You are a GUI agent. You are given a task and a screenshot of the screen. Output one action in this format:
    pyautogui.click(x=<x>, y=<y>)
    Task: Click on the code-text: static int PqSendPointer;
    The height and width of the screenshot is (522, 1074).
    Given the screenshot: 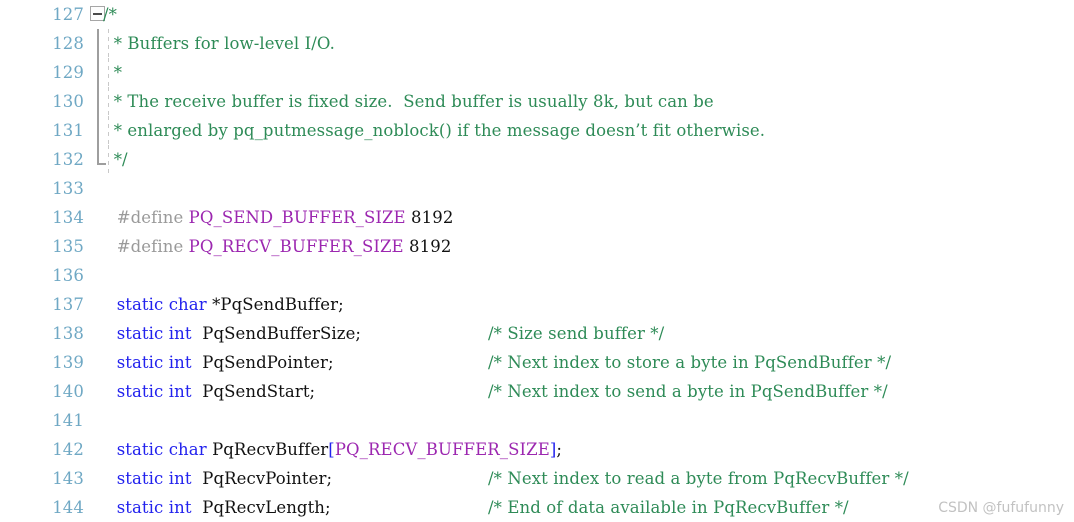 What is the action you would take?
    pyautogui.click(x=220, y=362)
    